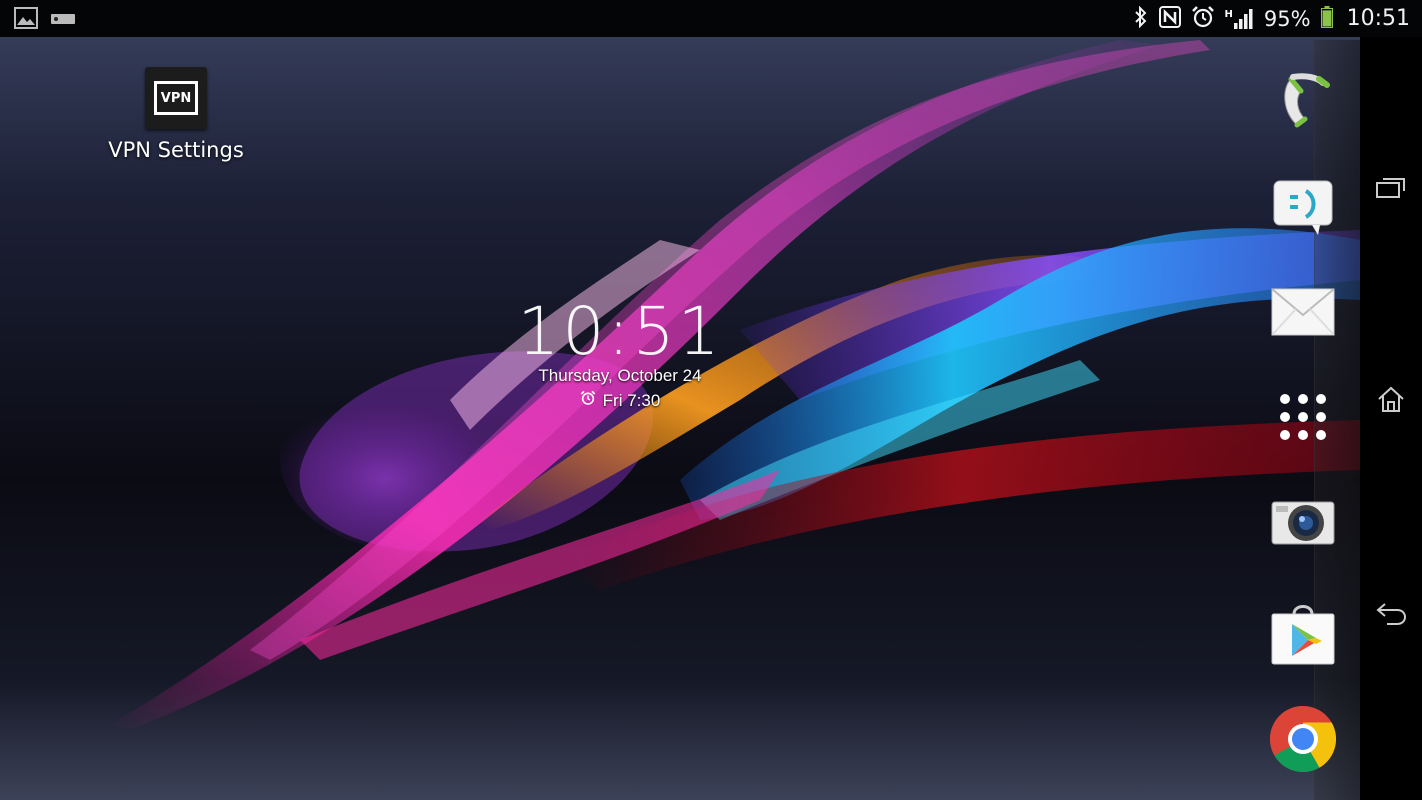  I want to click on status-clock: 10:51, so click(1378, 18).